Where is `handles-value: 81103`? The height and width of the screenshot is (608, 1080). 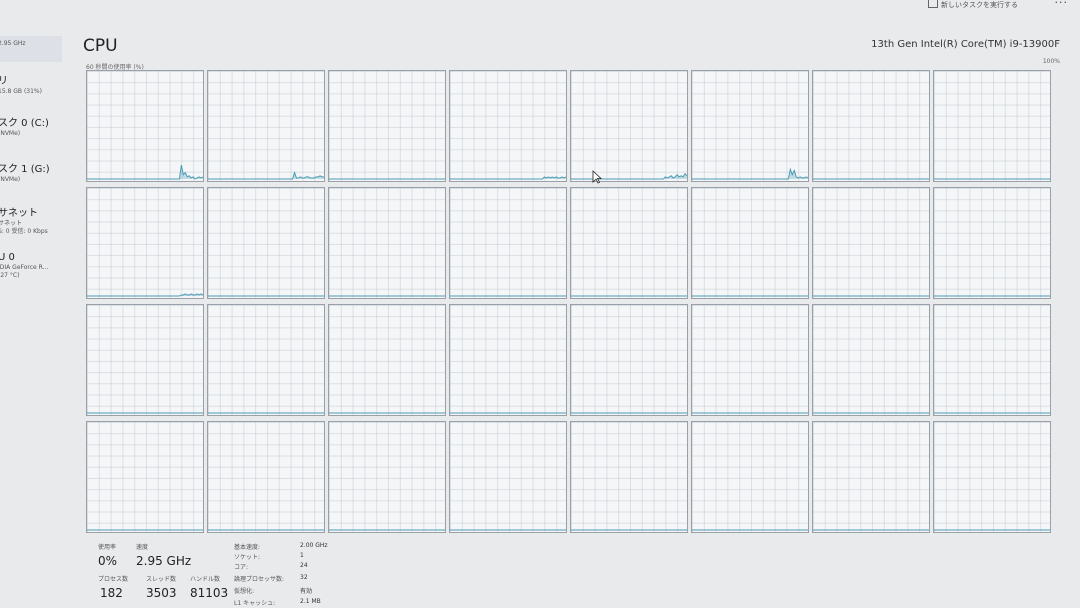
handles-value: 81103 is located at coordinates (209, 593).